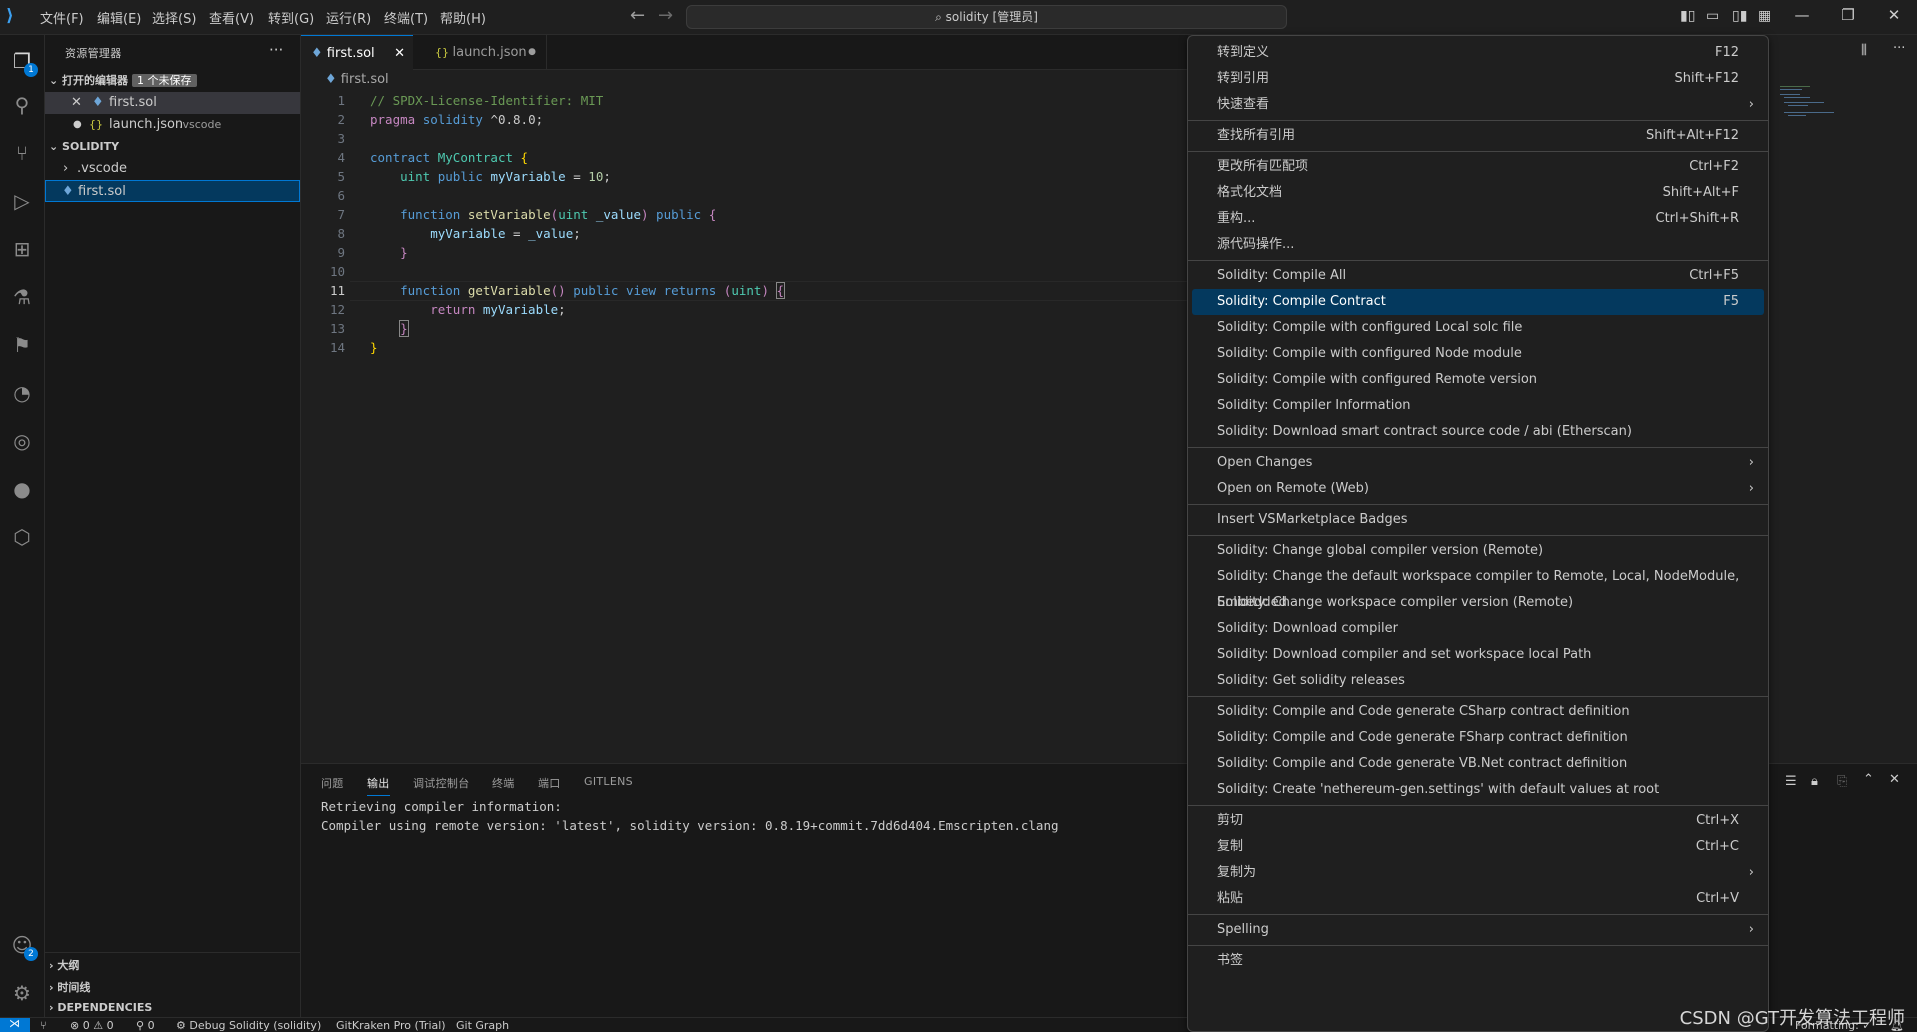  What do you see at coordinates (1478, 520) in the screenshot?
I see `menu-item: Insert VSMarketplace Badges` at bounding box center [1478, 520].